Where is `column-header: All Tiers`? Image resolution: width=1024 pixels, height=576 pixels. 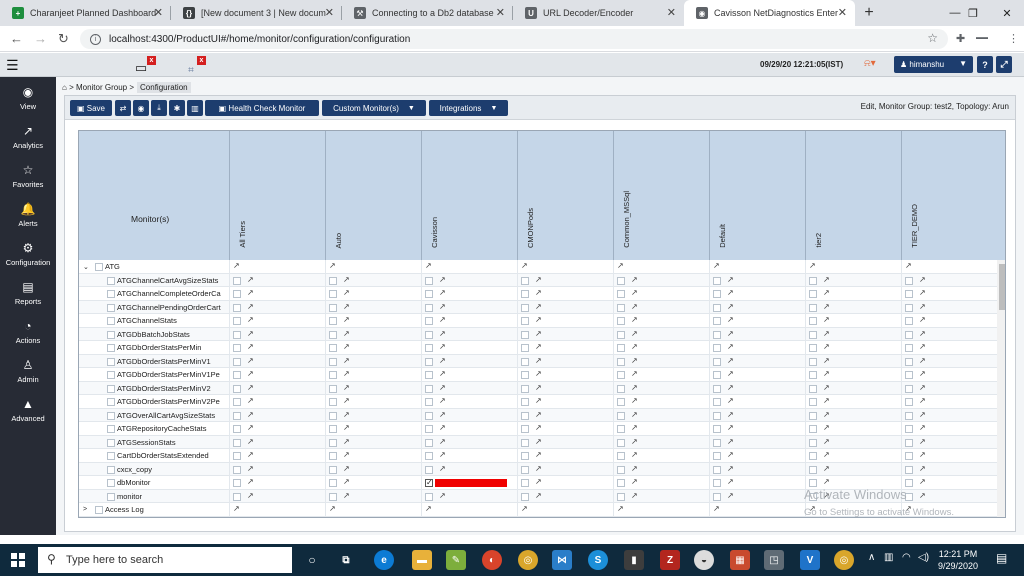
column-header: All Tiers is located at coordinates (277, 195).